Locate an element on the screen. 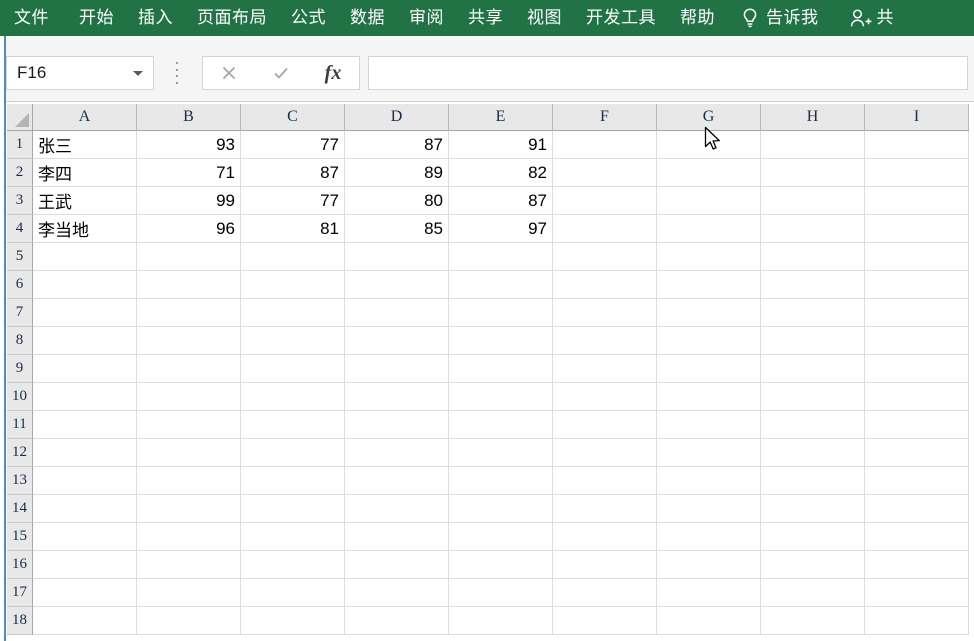 This screenshot has width=974, height=641. cell-F11 is located at coordinates (605, 425).